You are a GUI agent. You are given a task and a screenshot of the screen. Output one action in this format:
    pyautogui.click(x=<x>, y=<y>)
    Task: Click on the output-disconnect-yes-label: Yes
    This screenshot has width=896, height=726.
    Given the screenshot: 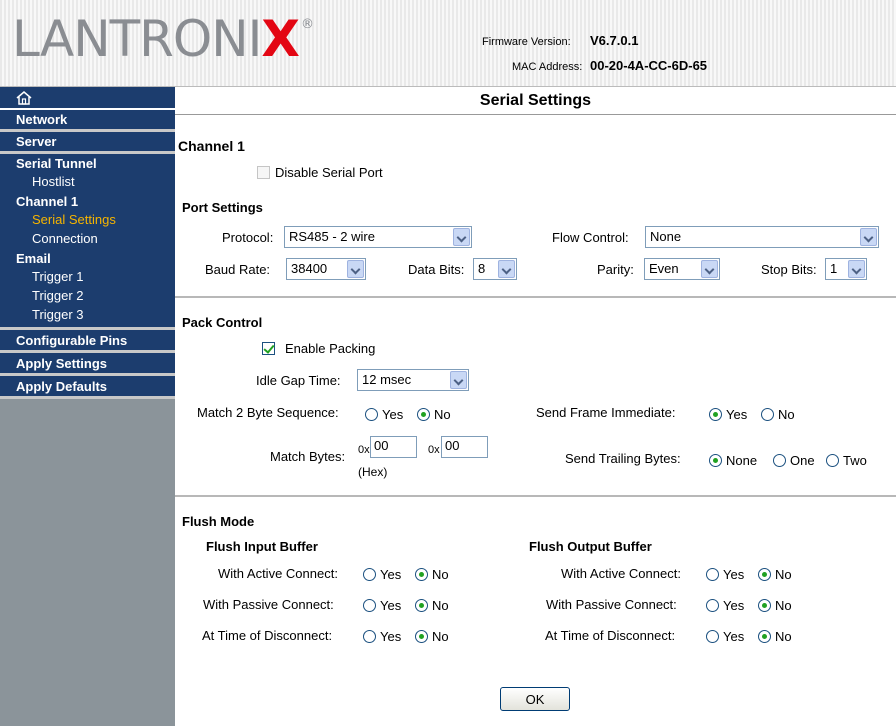 What is the action you would take?
    pyautogui.click(x=734, y=636)
    